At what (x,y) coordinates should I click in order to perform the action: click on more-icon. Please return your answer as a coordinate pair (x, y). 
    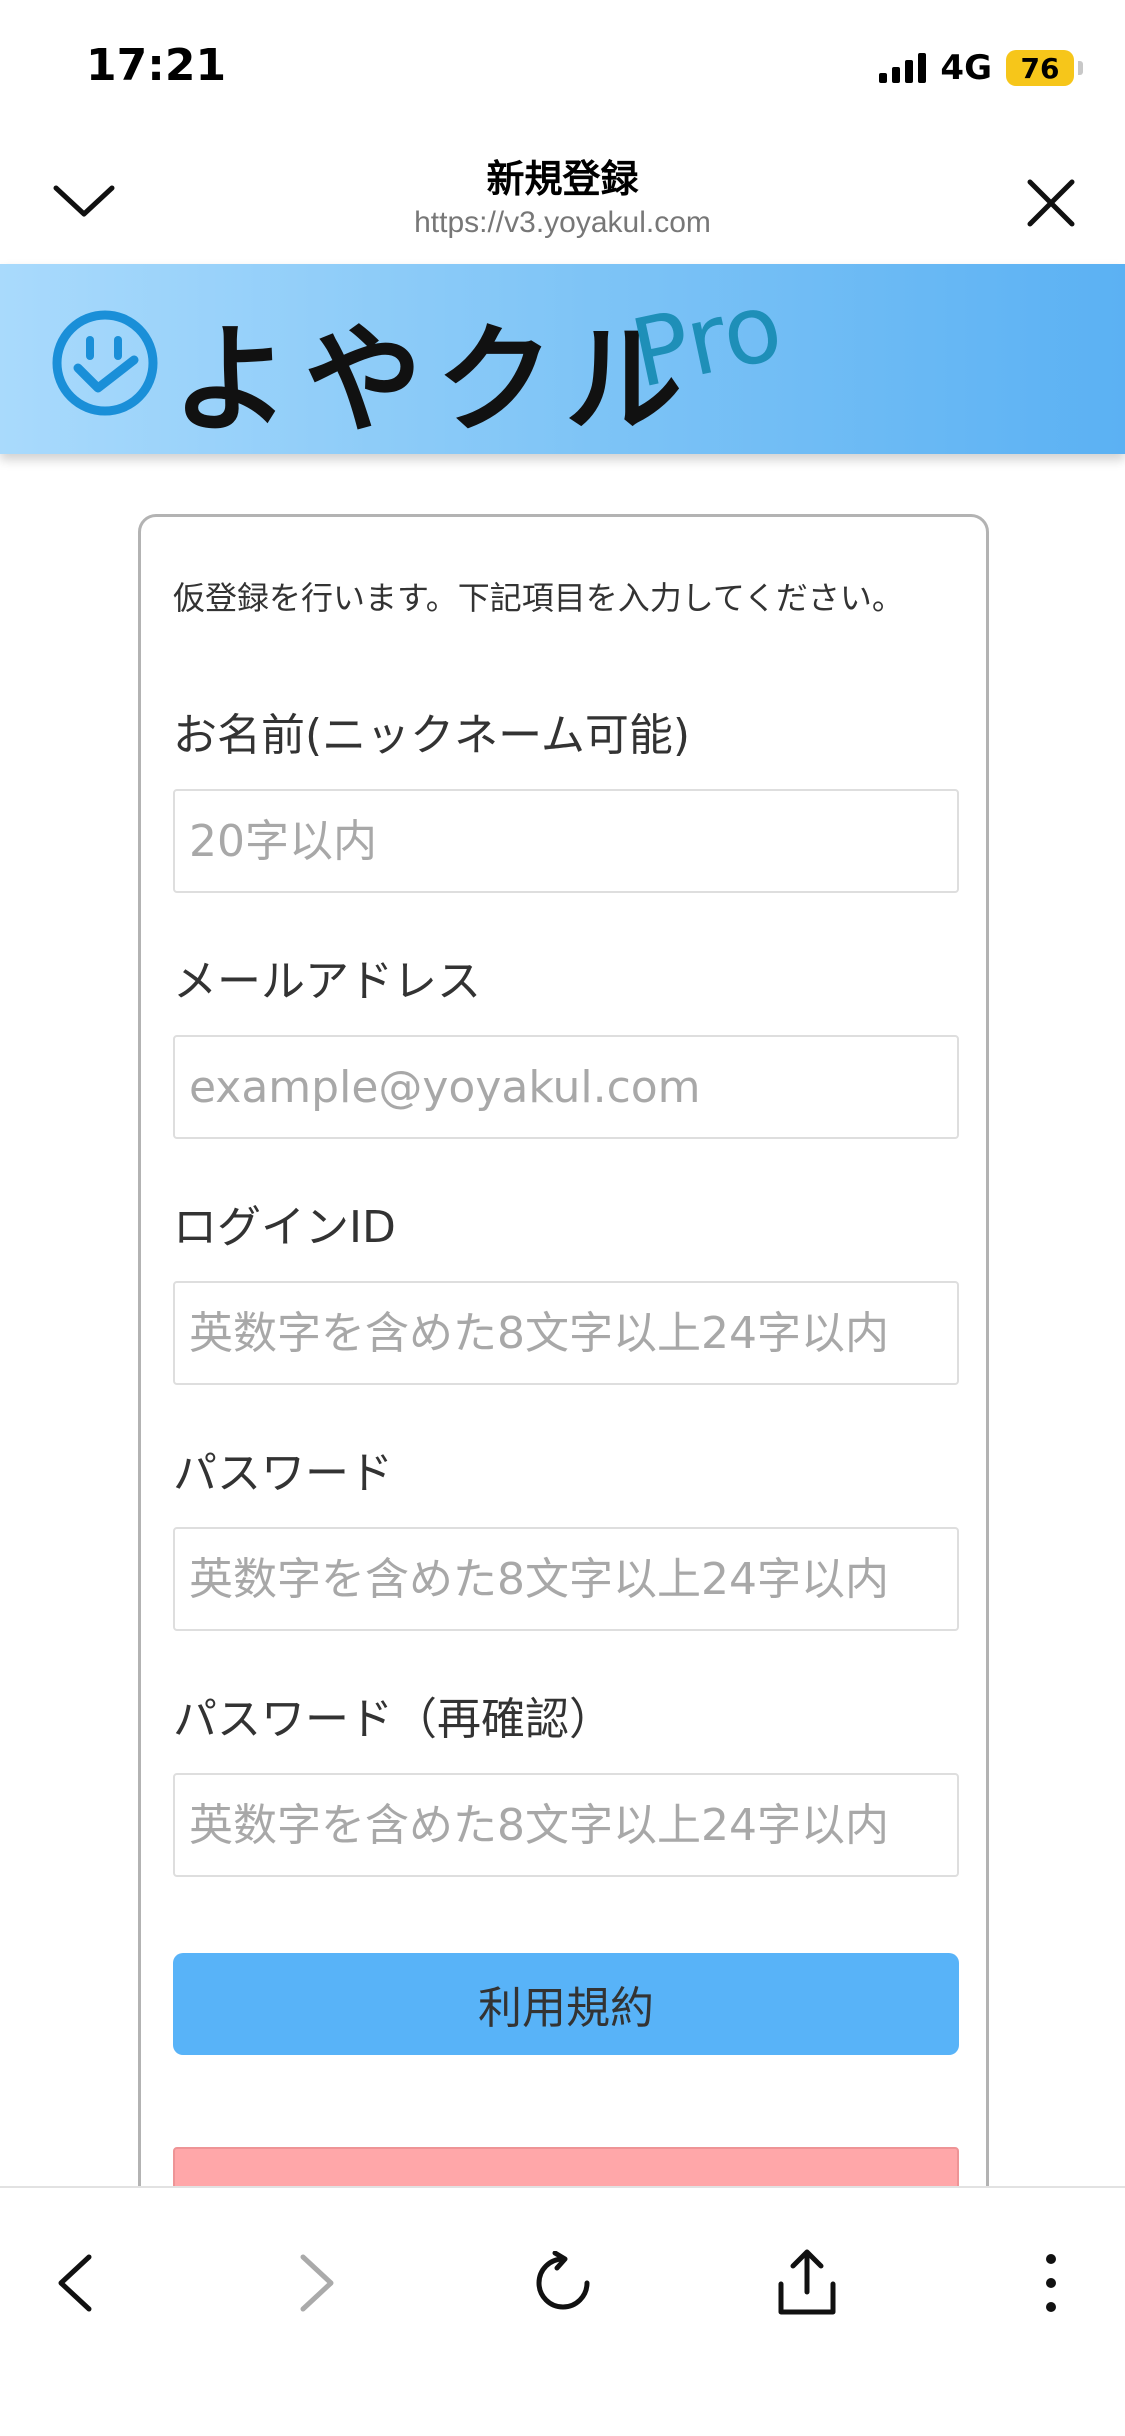
    Looking at the image, I should click on (1051, 2283).